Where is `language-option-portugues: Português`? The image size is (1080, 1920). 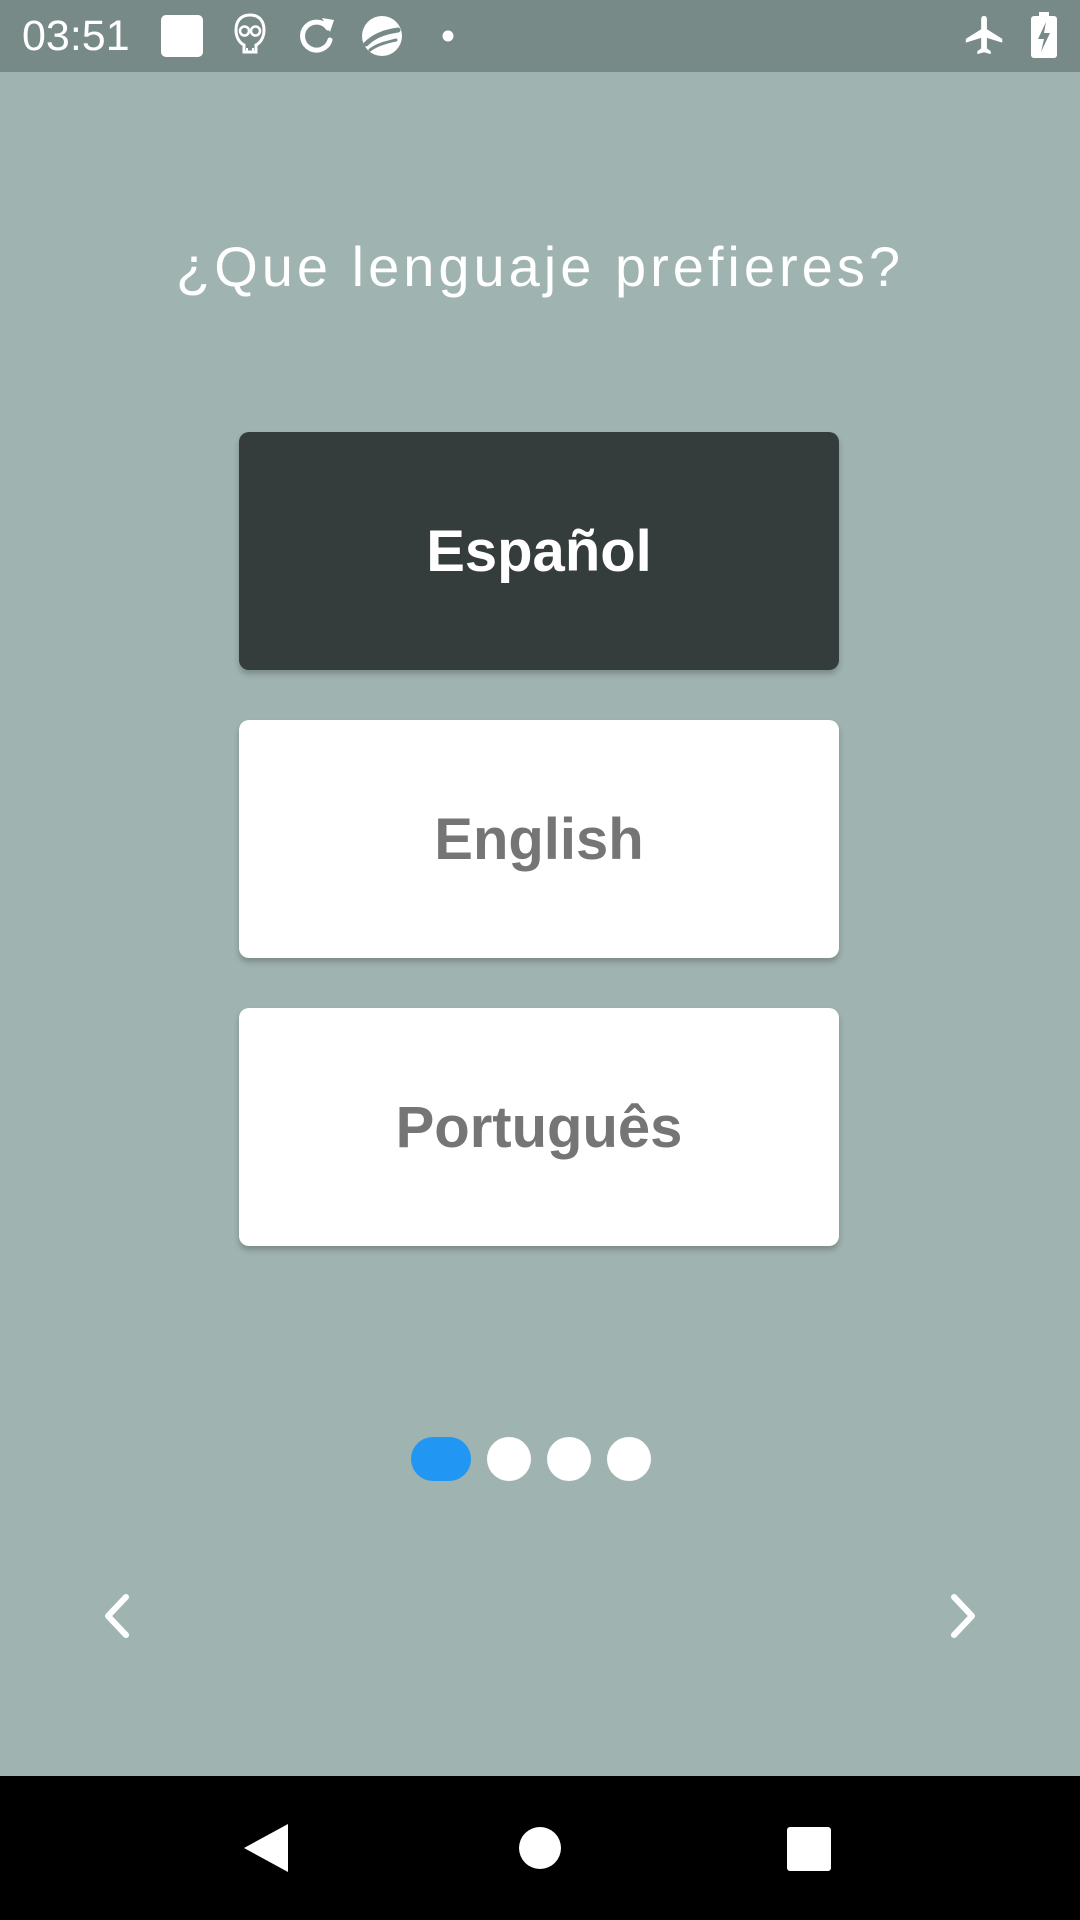
language-option-portugues: Português is located at coordinates (539, 1127).